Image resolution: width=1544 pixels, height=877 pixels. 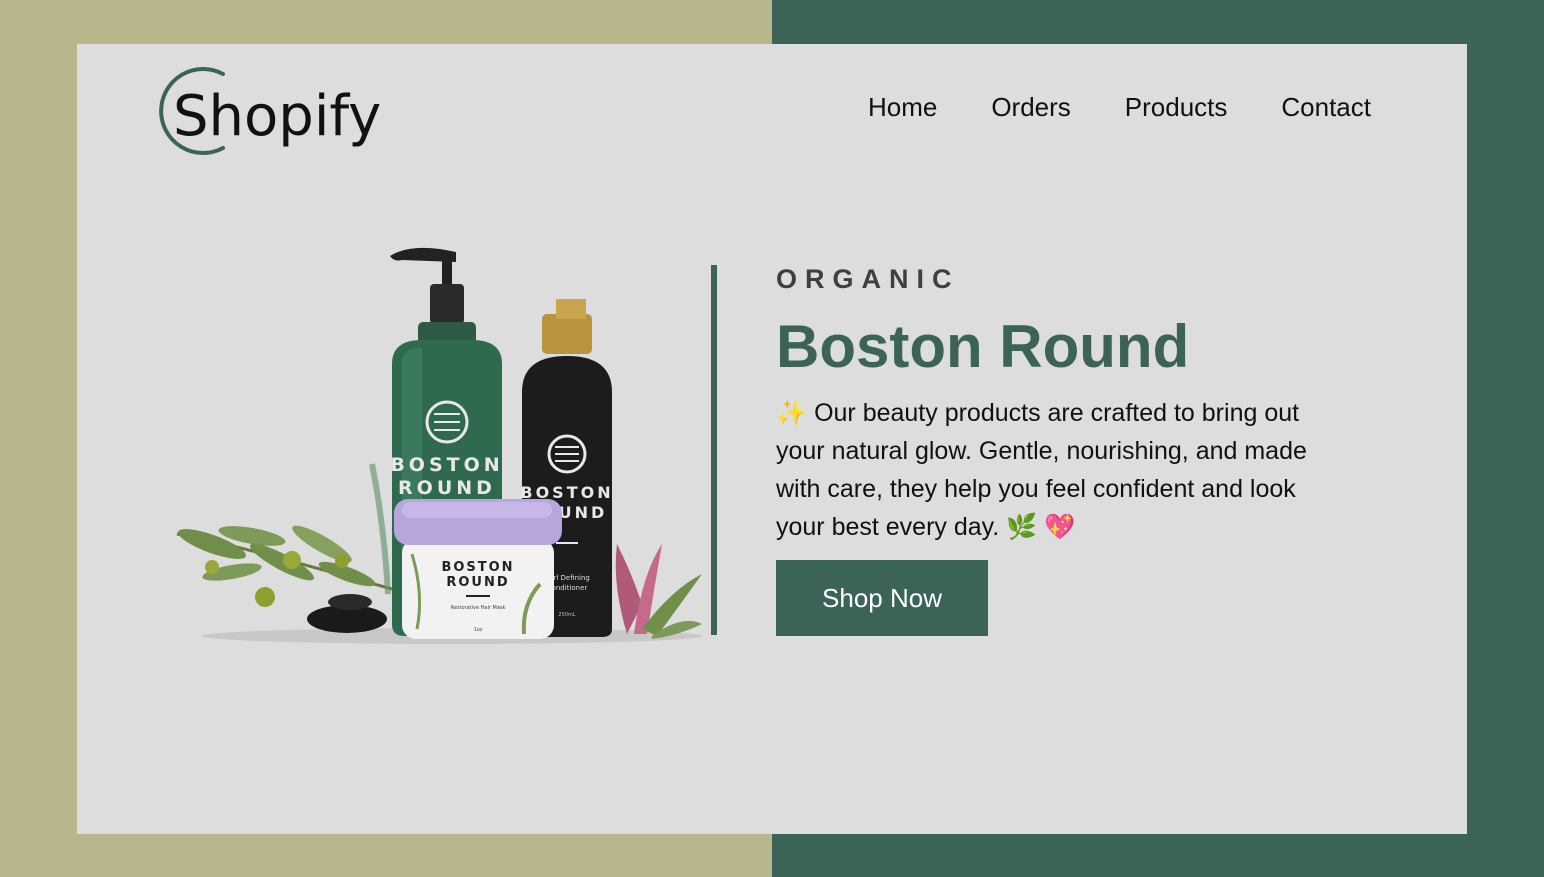 What do you see at coordinates (1326, 107) in the screenshot?
I see `nav-contact: Contact` at bounding box center [1326, 107].